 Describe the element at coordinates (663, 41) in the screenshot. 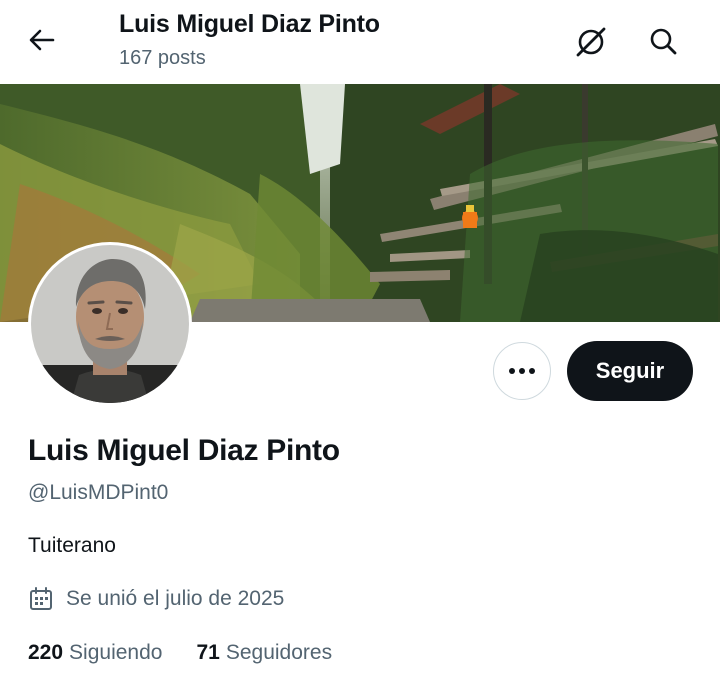

I see `search-icon` at that location.